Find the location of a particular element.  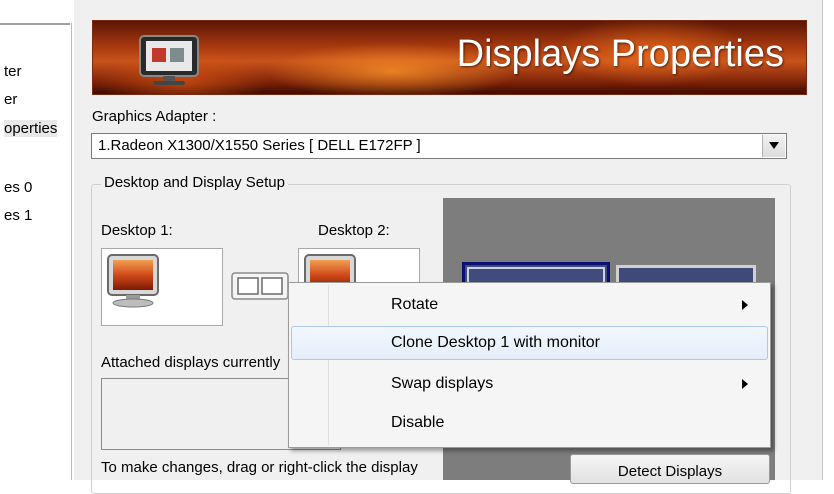

display-properties-icon is located at coordinates (169, 60).